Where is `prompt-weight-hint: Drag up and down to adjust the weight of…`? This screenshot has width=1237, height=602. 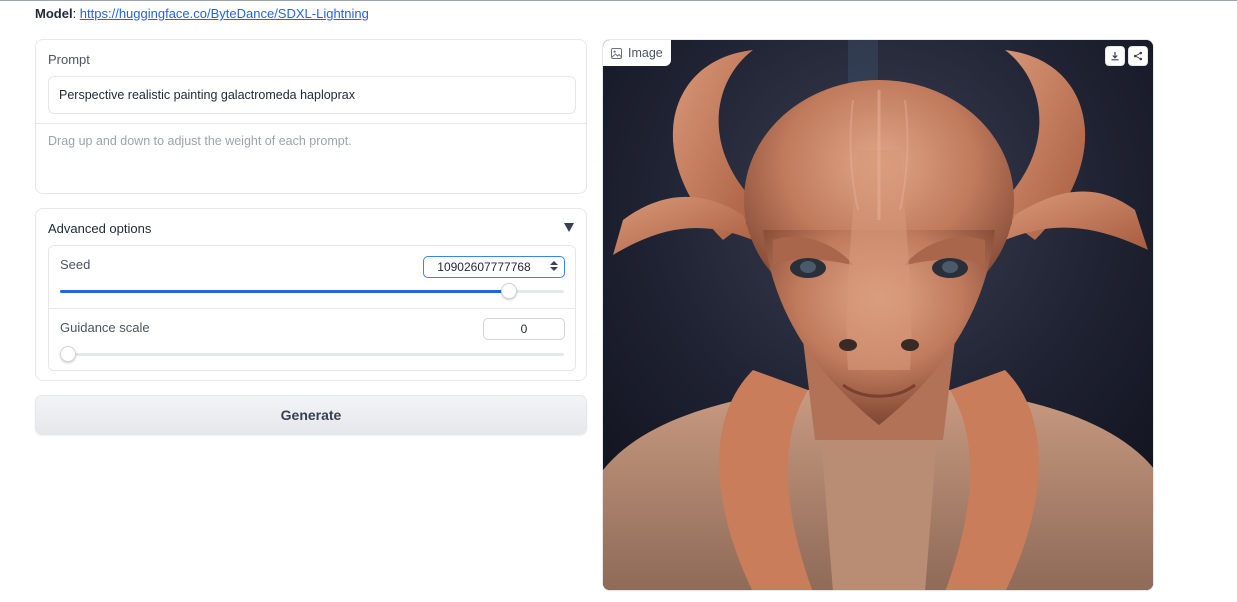 prompt-weight-hint: Drag up and down to adjust the weight of… is located at coordinates (200, 141).